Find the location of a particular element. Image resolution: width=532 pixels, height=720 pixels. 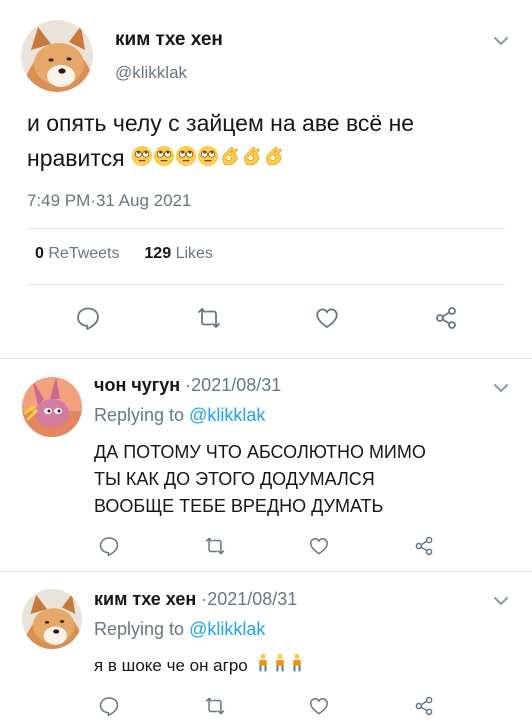

author-handle: @klikklak is located at coordinates (151, 73).